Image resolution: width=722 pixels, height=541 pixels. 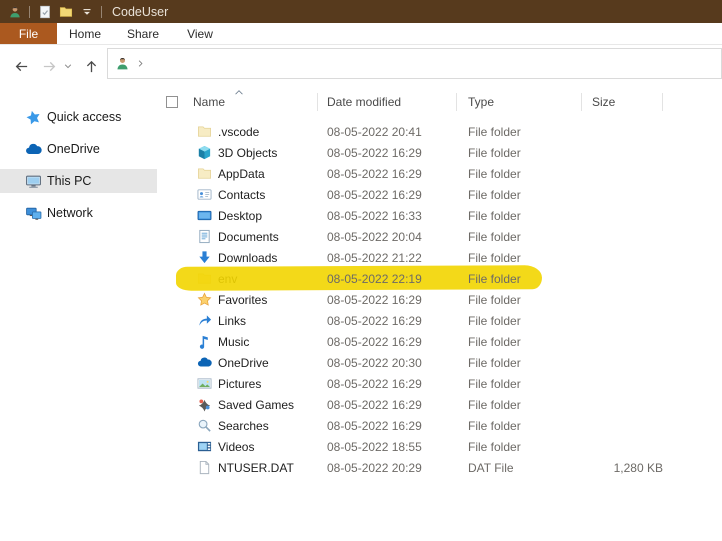 I want to click on title-bar: CodeUser, so click(x=361, y=11).